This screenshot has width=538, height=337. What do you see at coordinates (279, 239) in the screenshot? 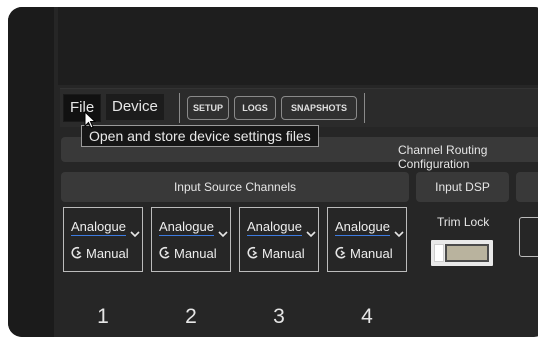
I see `channel-source-3: Analogue Manual` at bounding box center [279, 239].